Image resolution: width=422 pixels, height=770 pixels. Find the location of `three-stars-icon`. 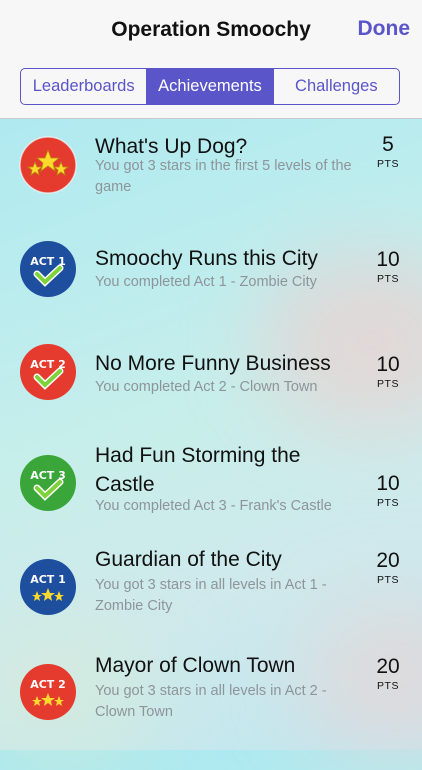

three-stars-icon is located at coordinates (48, 165).